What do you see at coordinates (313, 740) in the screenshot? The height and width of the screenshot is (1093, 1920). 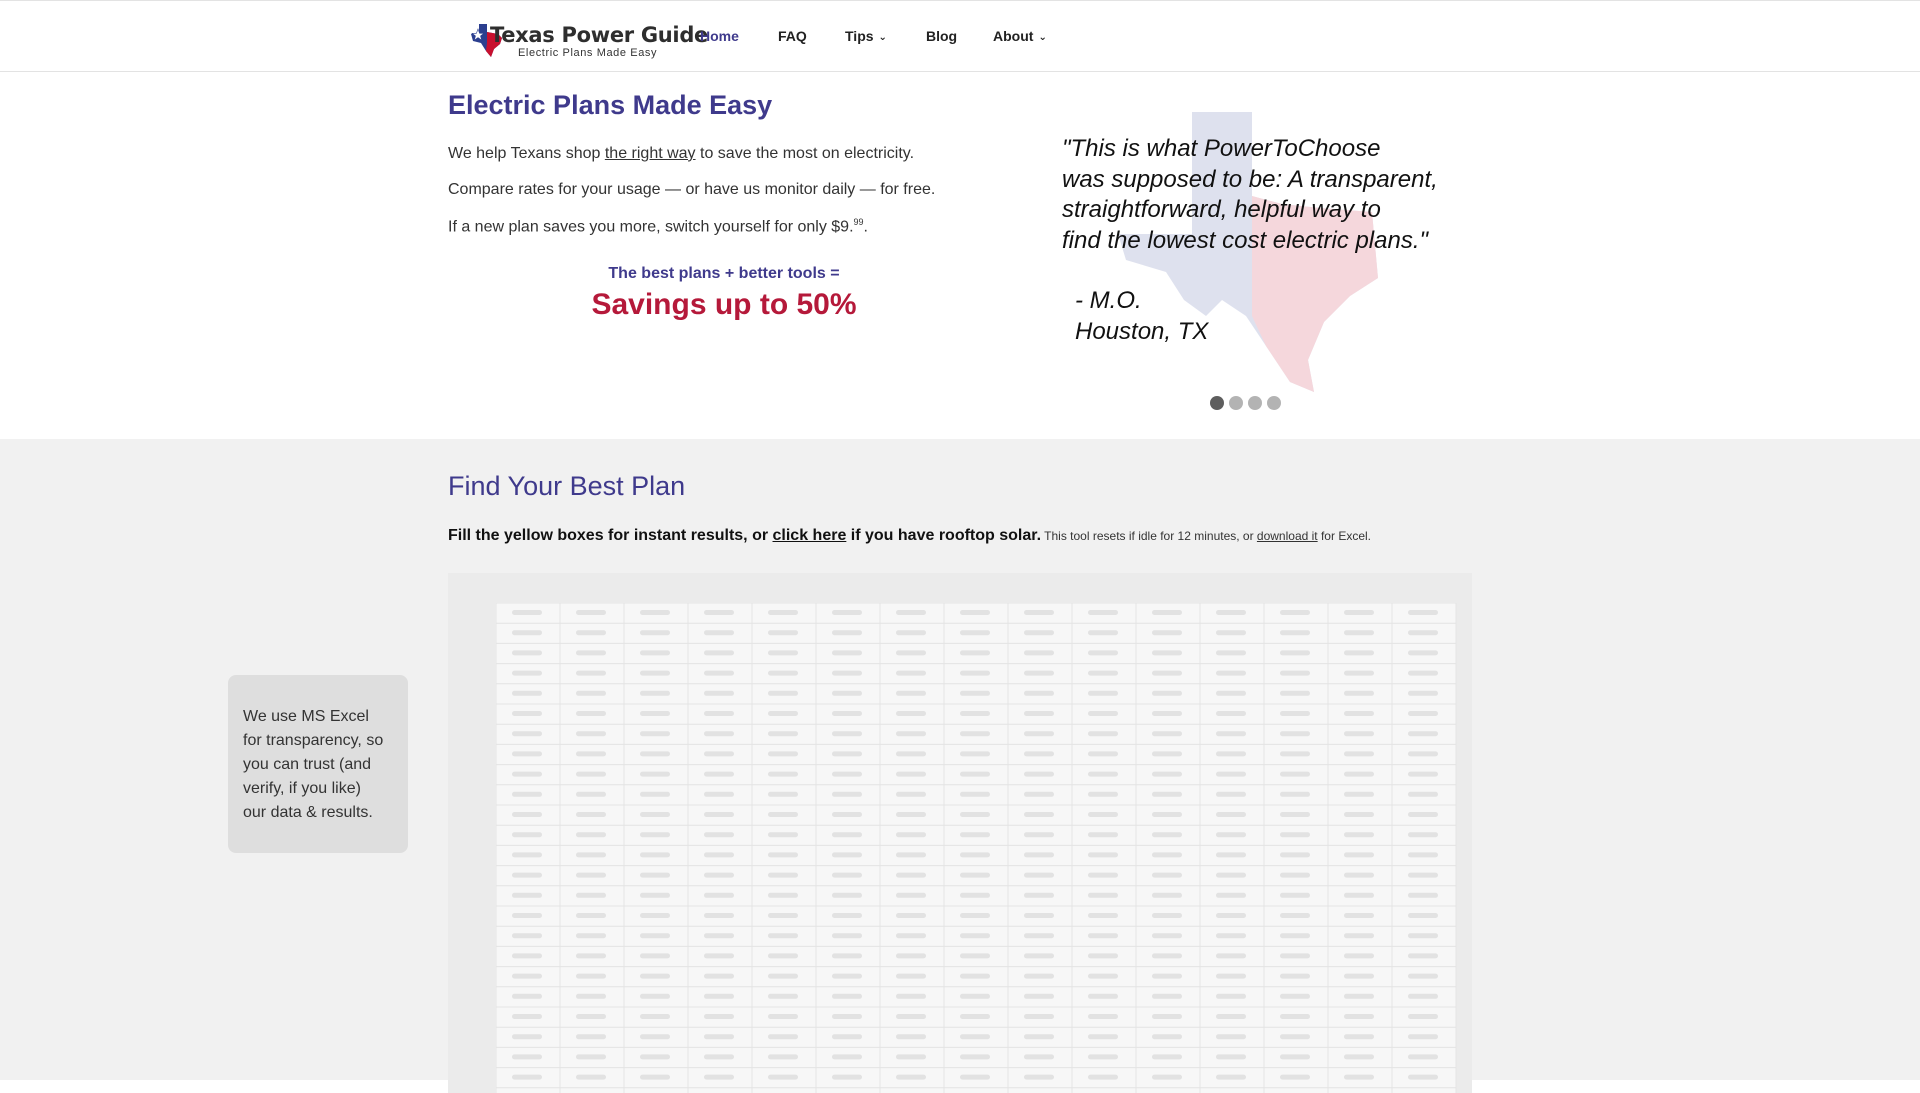 I see `side-note-line: for transparency, so` at bounding box center [313, 740].